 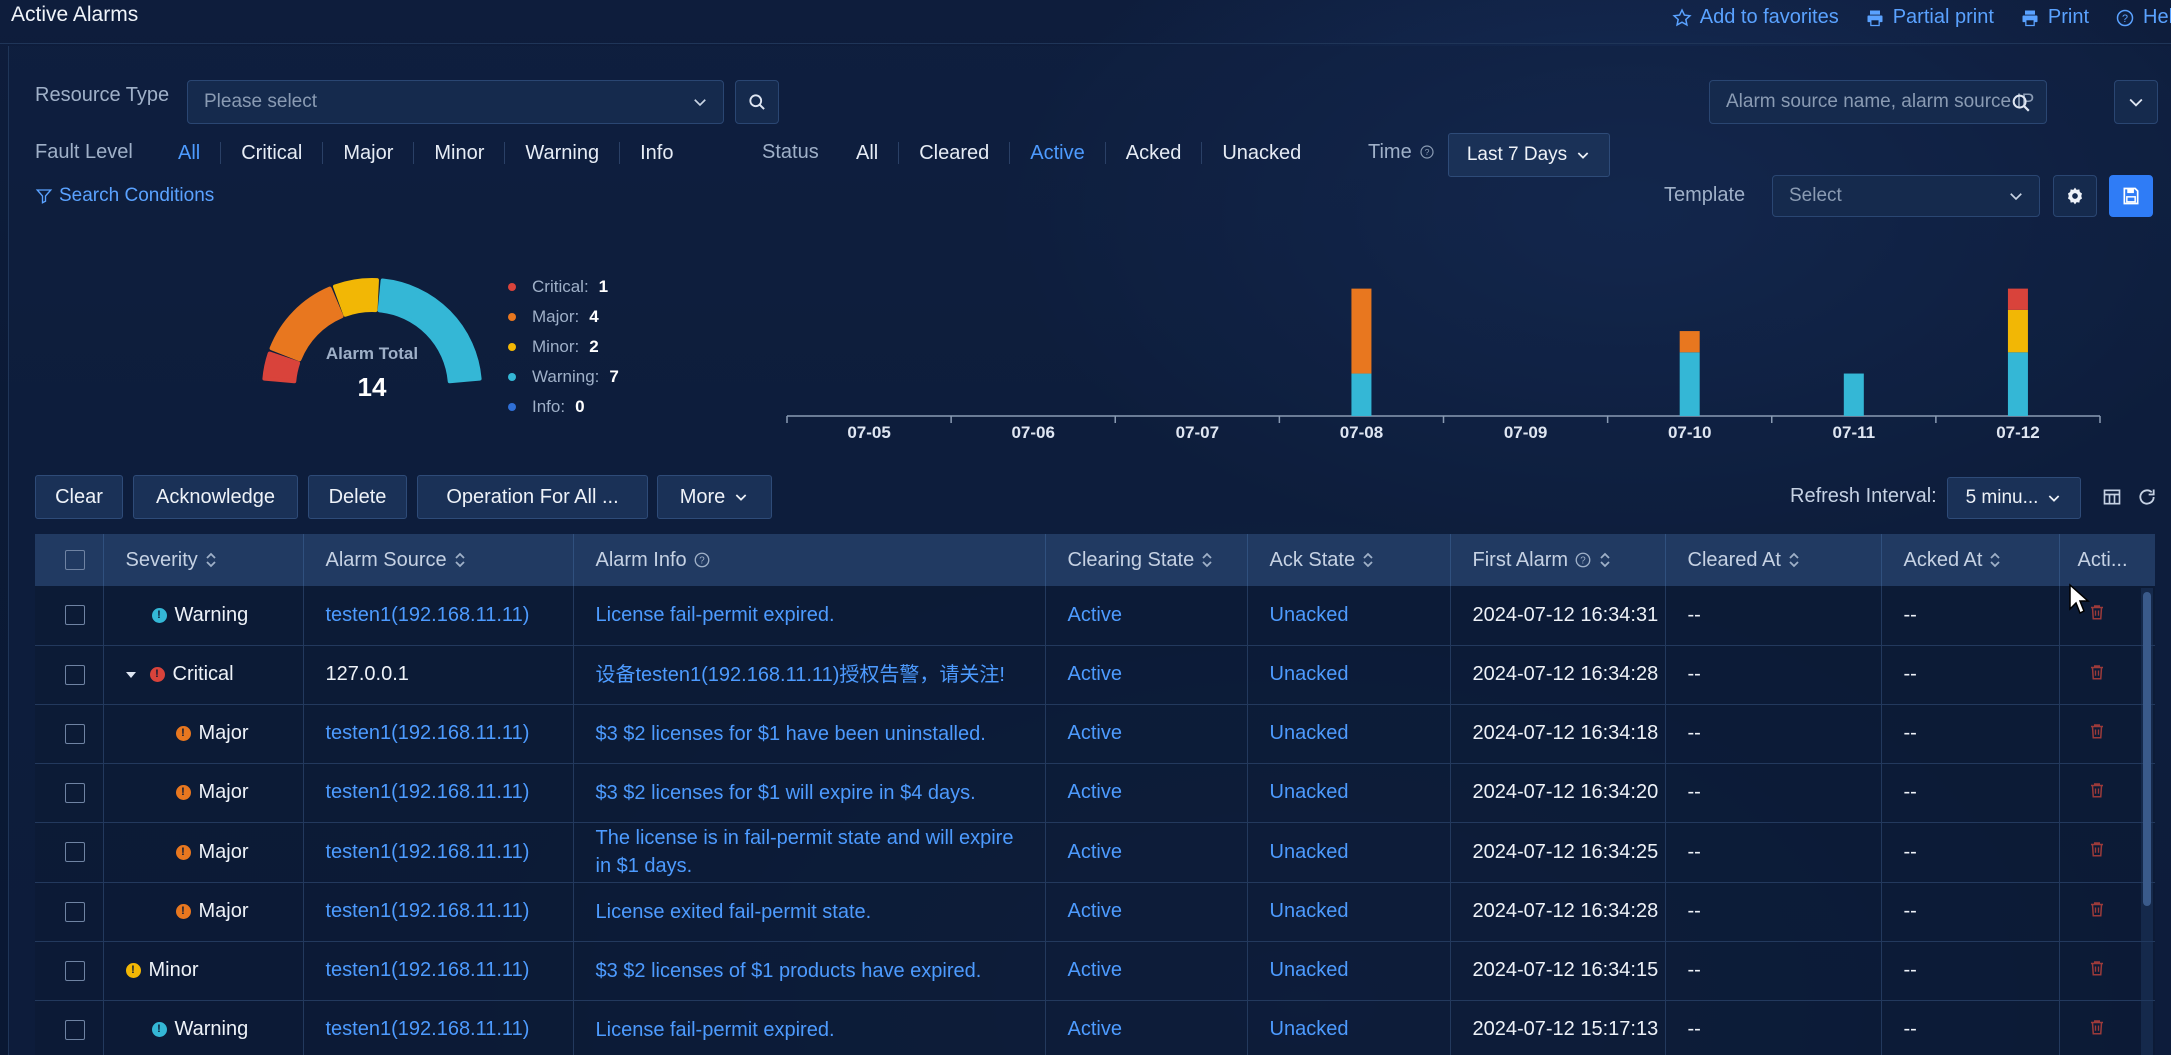 What do you see at coordinates (2136, 102) in the screenshot?
I see `expand-search-button` at bounding box center [2136, 102].